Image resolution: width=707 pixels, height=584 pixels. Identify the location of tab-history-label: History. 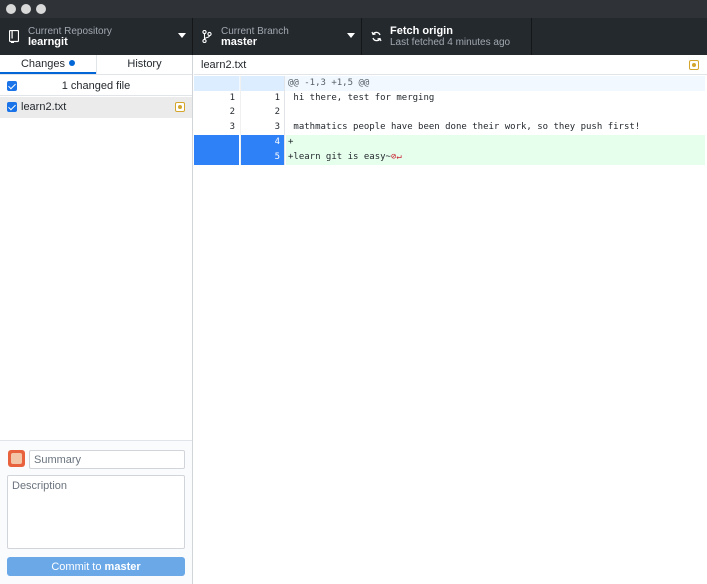
(144, 64).